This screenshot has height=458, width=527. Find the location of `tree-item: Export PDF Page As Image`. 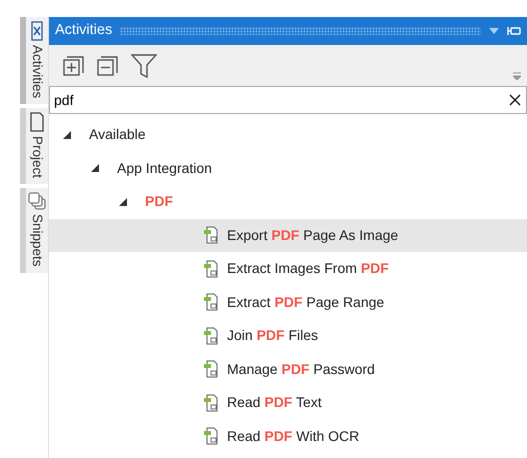

tree-item: Export PDF Page As Image is located at coordinates (288, 235).